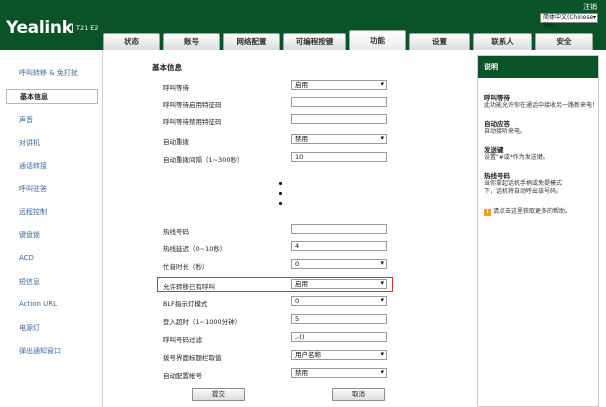 The width and height of the screenshot is (606, 407). What do you see at coordinates (33, 166) in the screenshot?
I see `sidebar-item-transfer: 通话转接` at bounding box center [33, 166].